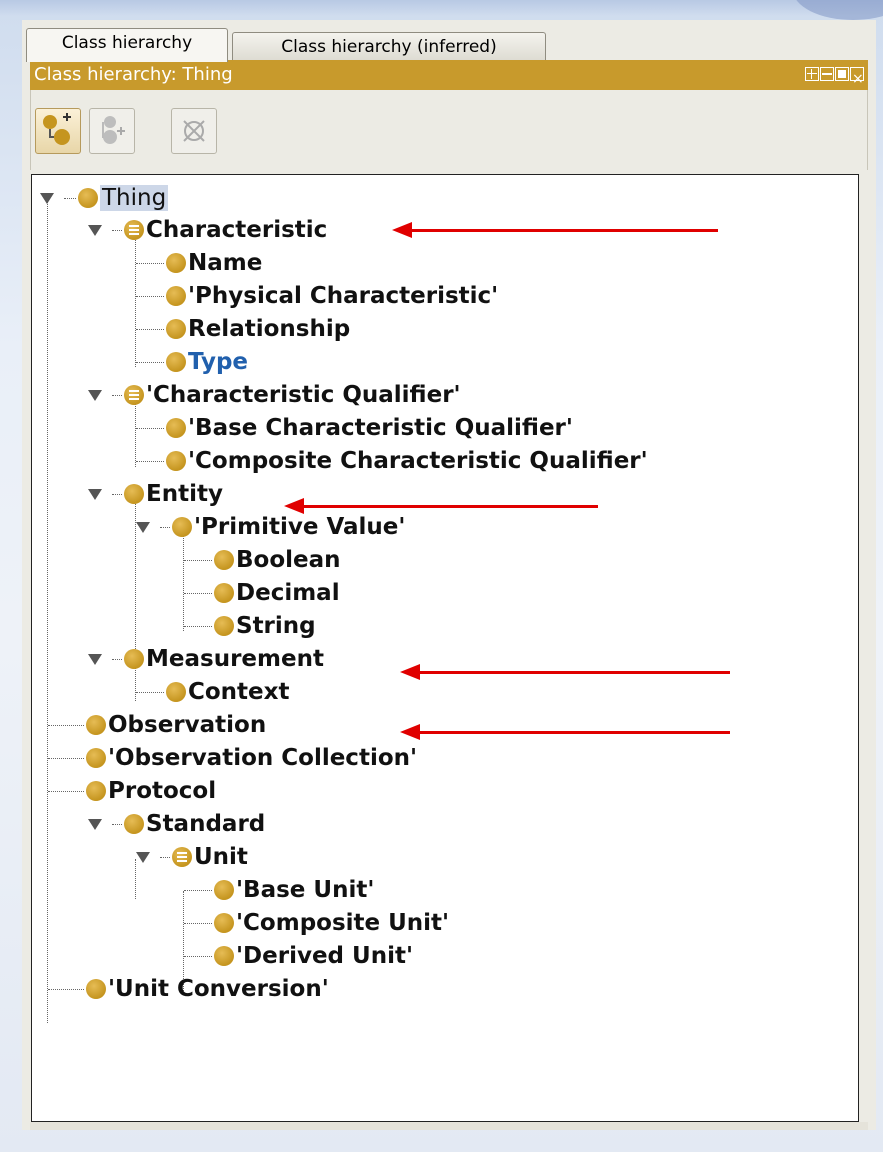 This screenshot has height=1152, width=883. What do you see at coordinates (127, 45) in the screenshot?
I see `tab-class-hierarchy: Class hierarchy` at bounding box center [127, 45].